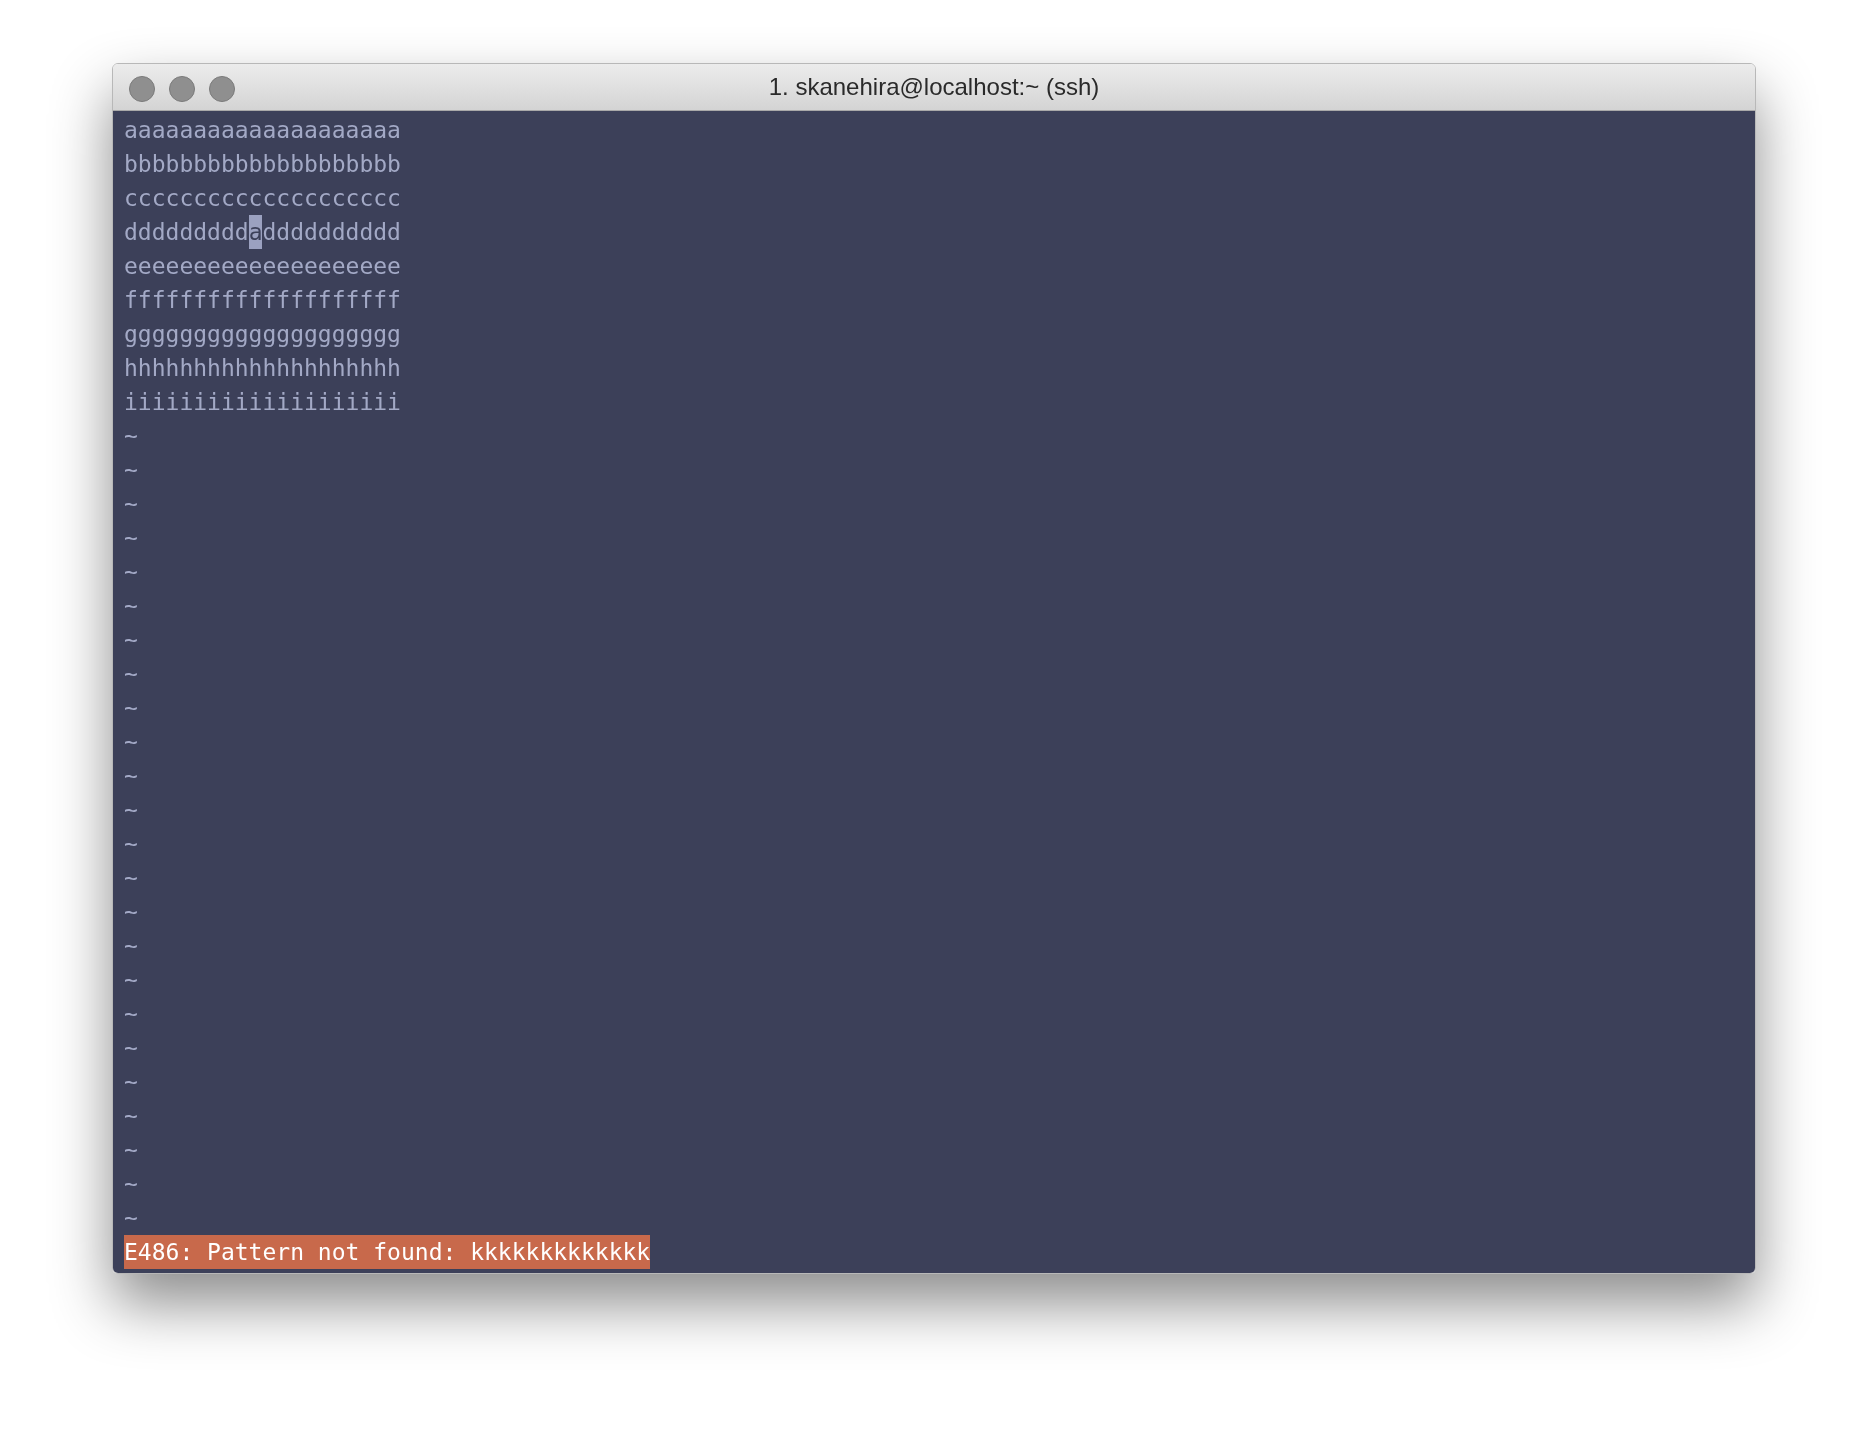  Describe the element at coordinates (934, 87) in the screenshot. I see `window-title: 1. skanehira@localhost:~ (ssh)` at that location.